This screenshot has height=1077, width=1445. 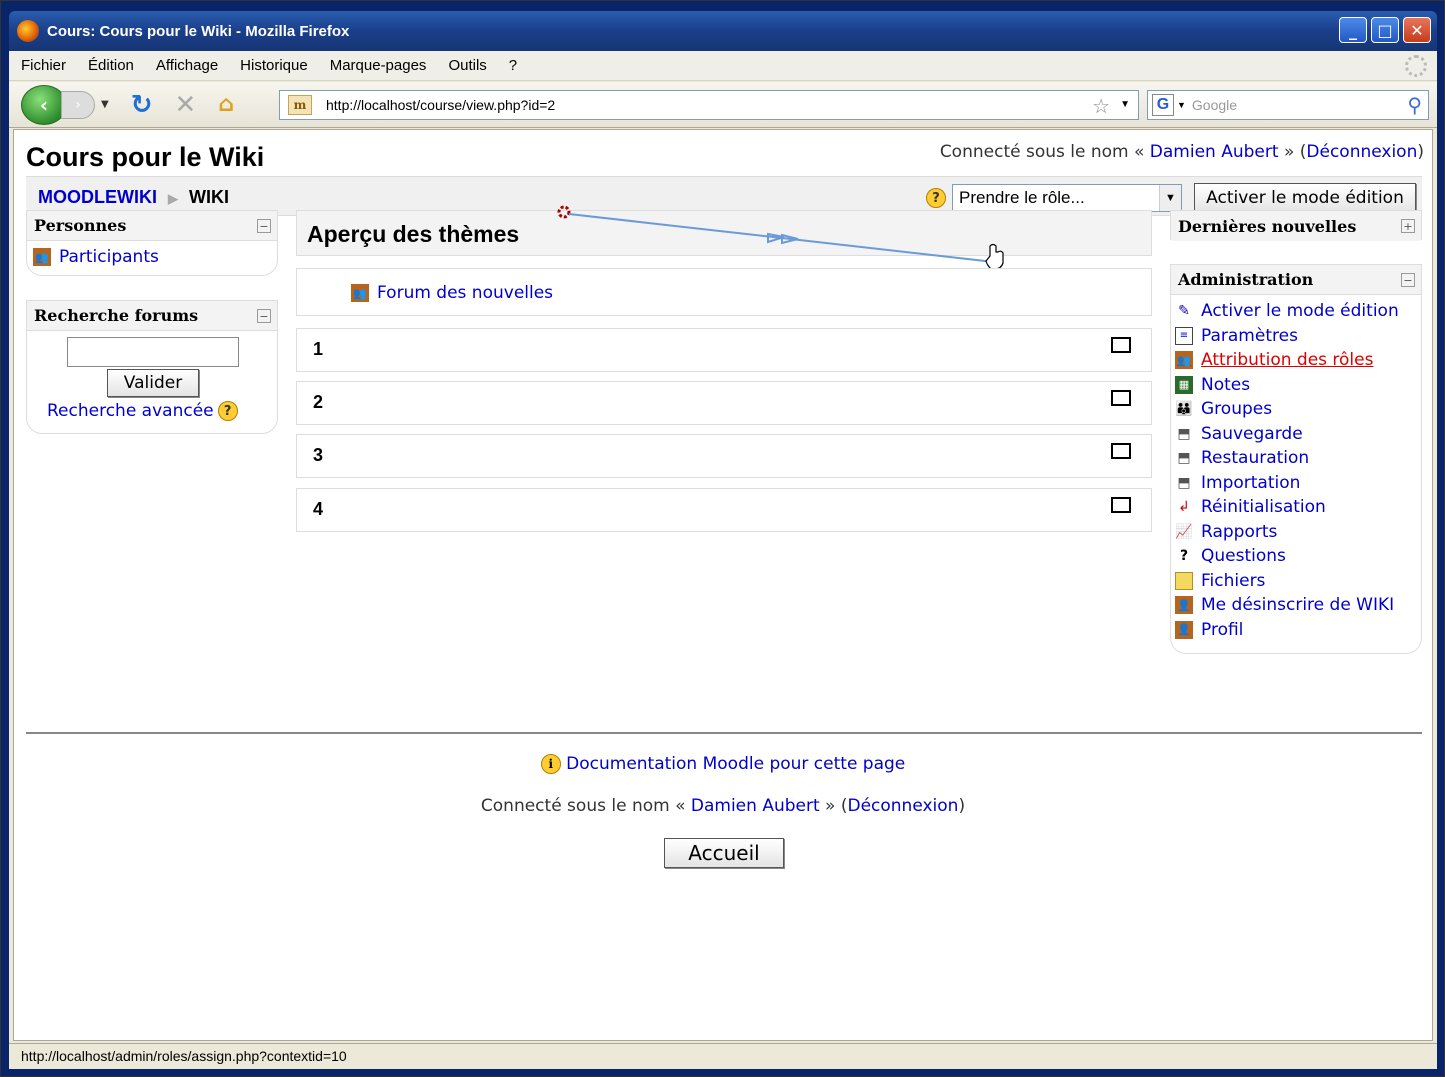 What do you see at coordinates (1184, 580) in the screenshot?
I see `folder-icon` at bounding box center [1184, 580].